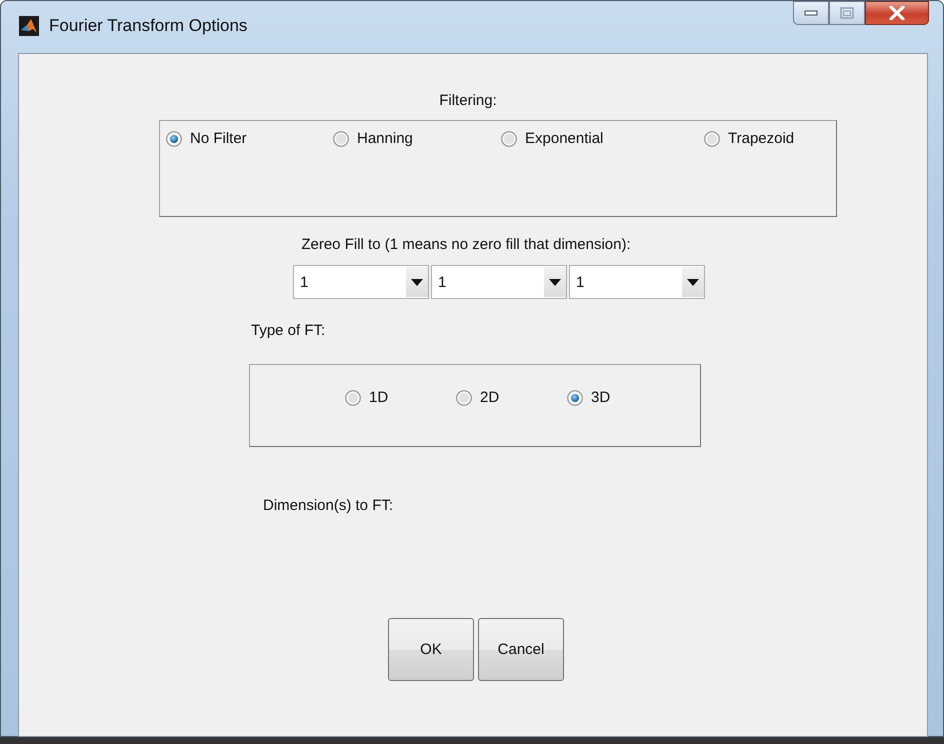 This screenshot has height=744, width=944. What do you see at coordinates (466, 244) in the screenshot?
I see `zero-fill-label: Zereo Fill to (1 means no zero fill that dimension):` at bounding box center [466, 244].